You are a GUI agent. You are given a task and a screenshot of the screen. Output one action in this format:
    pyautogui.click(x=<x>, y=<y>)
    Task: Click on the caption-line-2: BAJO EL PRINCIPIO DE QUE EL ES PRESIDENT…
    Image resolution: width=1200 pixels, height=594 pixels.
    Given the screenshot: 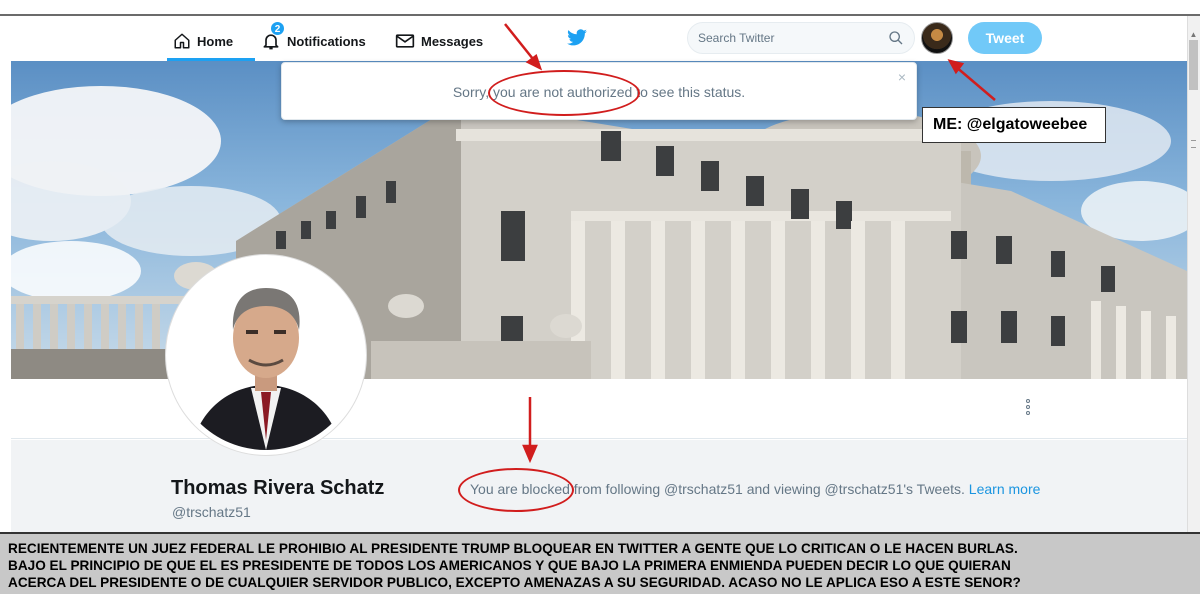 What is the action you would take?
    pyautogui.click(x=509, y=565)
    